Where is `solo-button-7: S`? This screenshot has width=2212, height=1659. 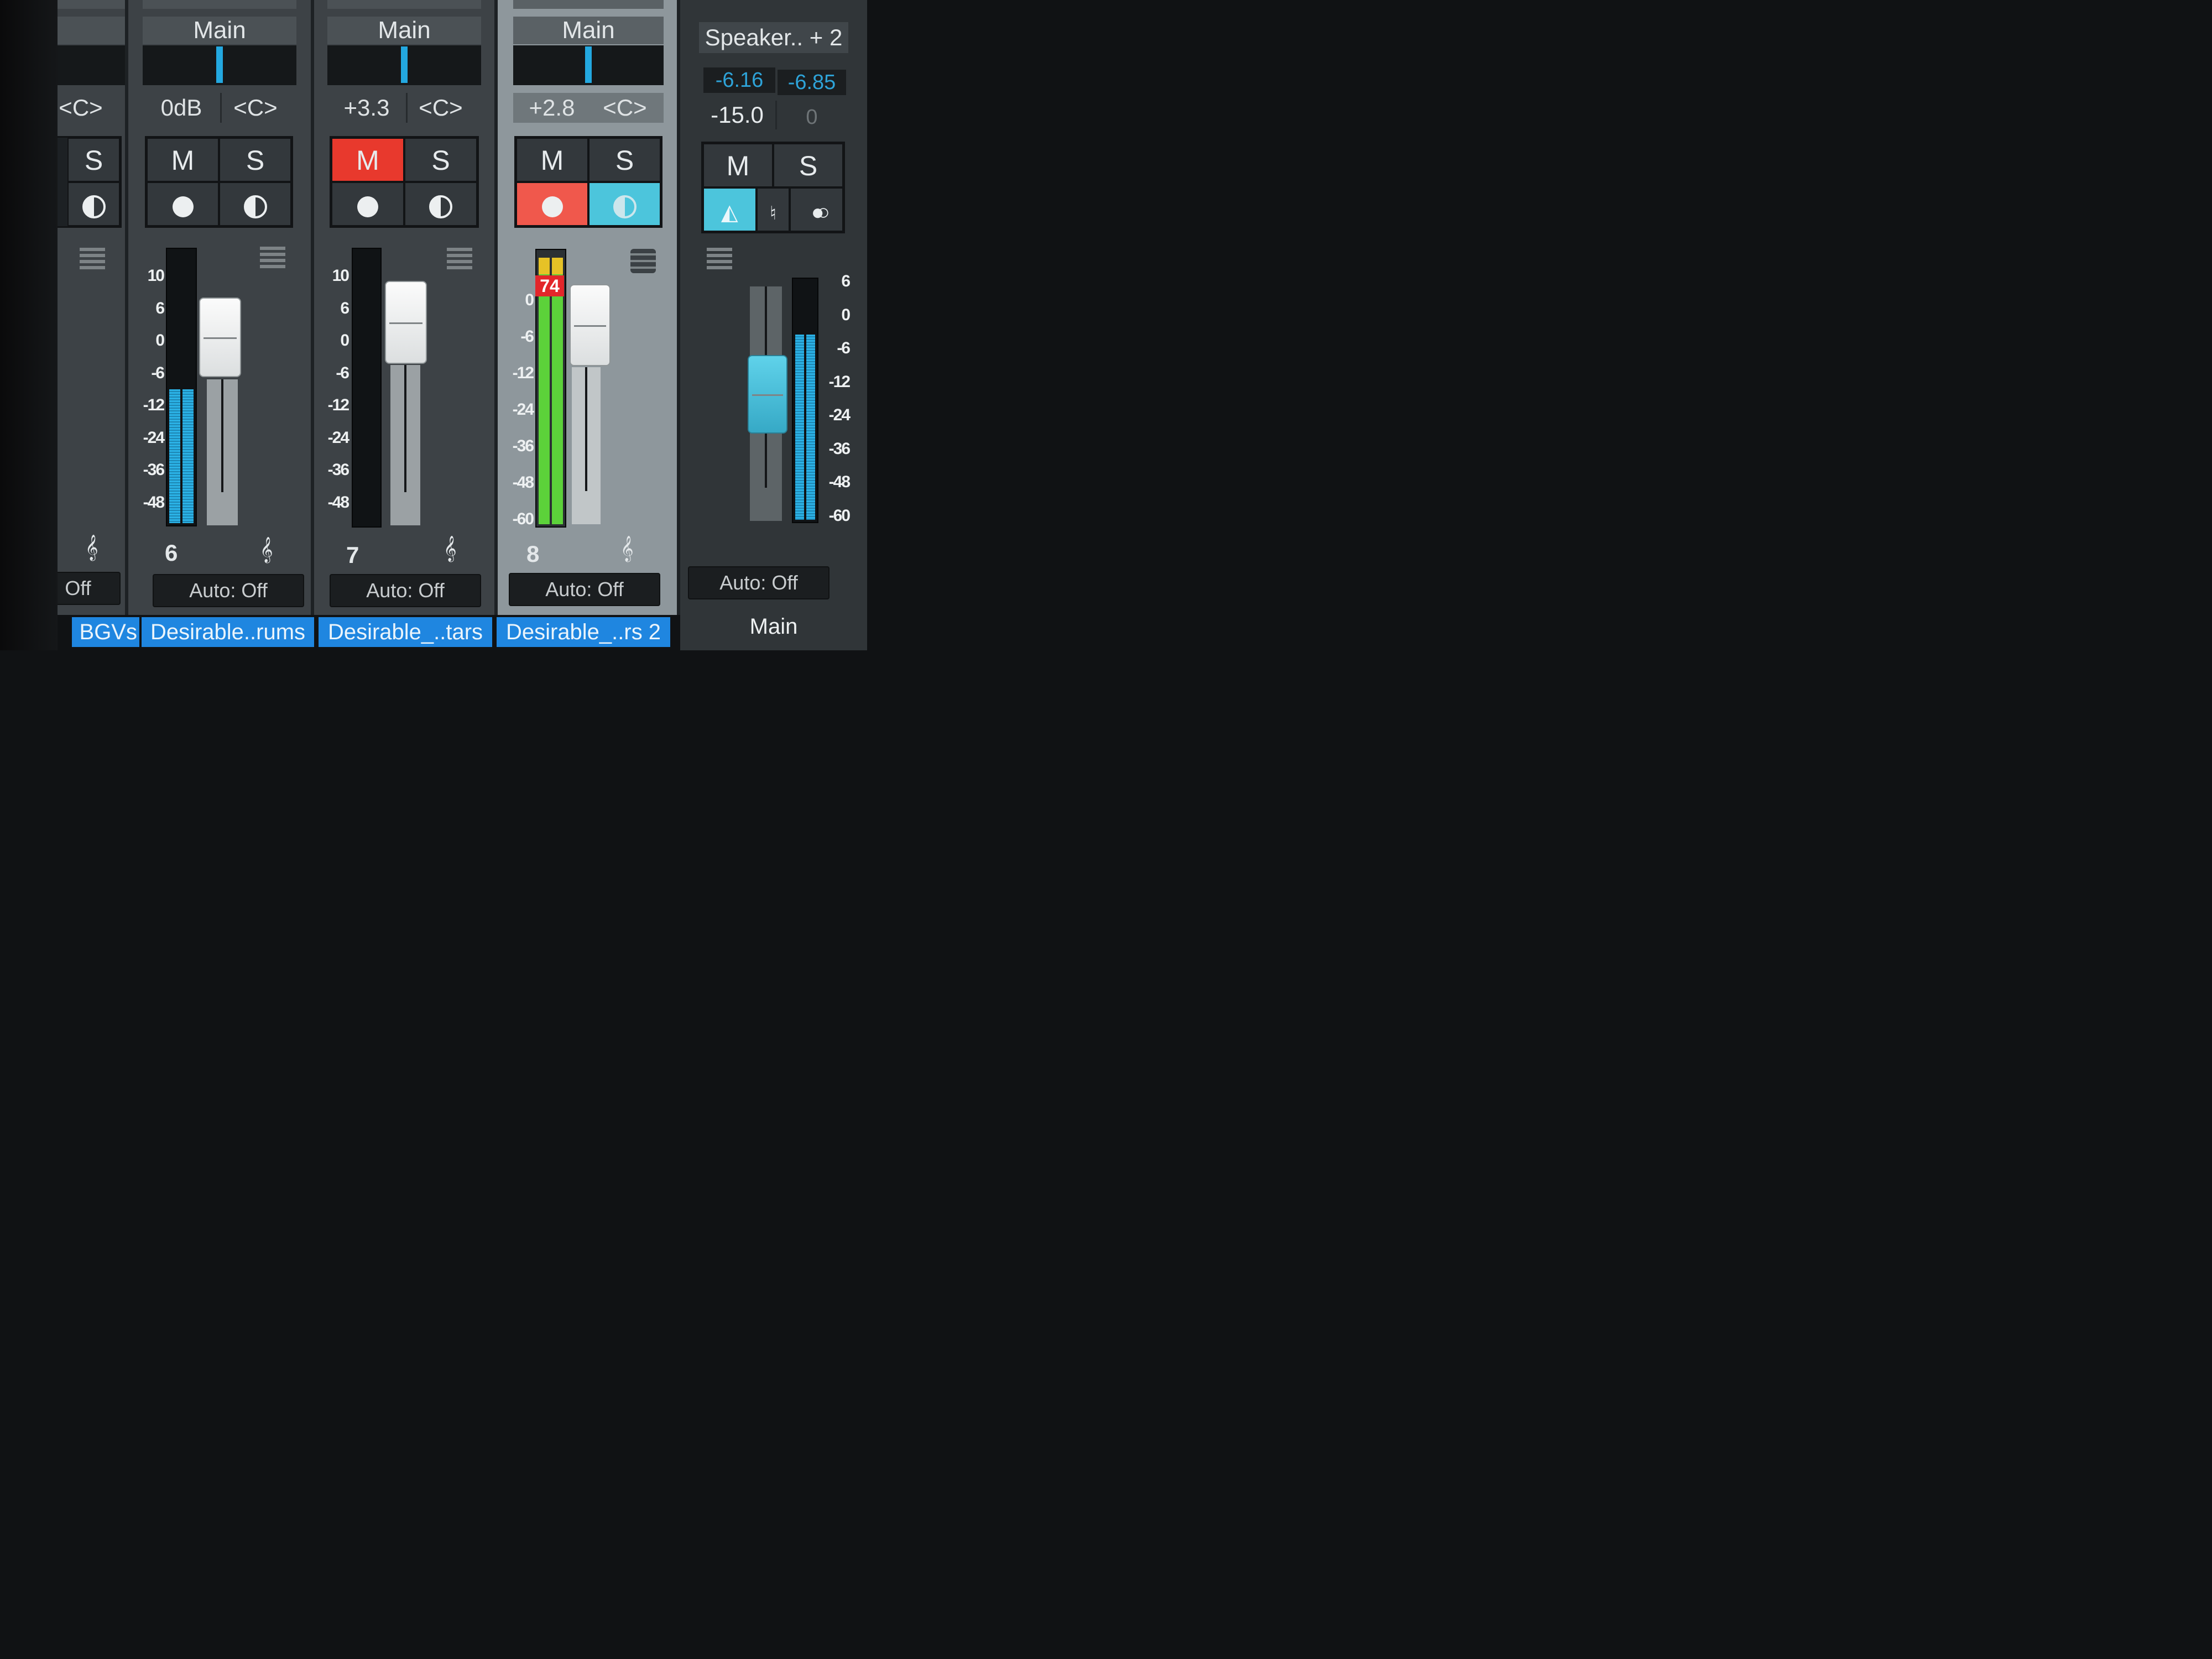 solo-button-7: S is located at coordinates (441, 160).